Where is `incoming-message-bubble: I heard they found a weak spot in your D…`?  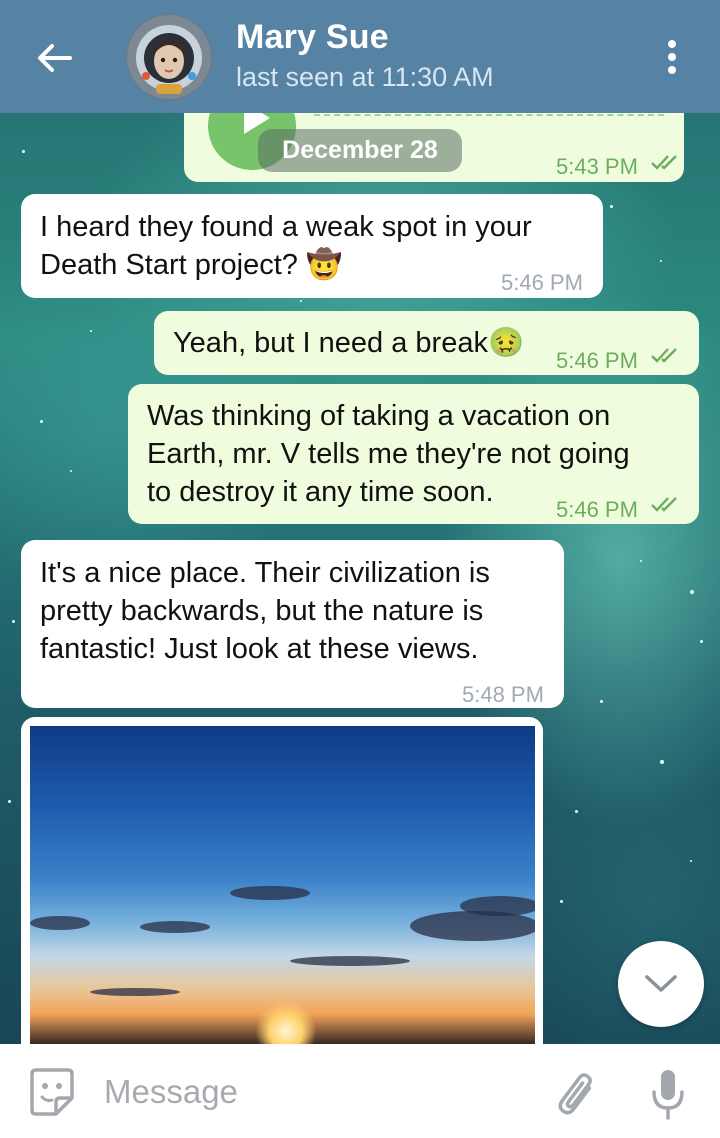 incoming-message-bubble: I heard they found a weak spot in your D… is located at coordinates (312, 246).